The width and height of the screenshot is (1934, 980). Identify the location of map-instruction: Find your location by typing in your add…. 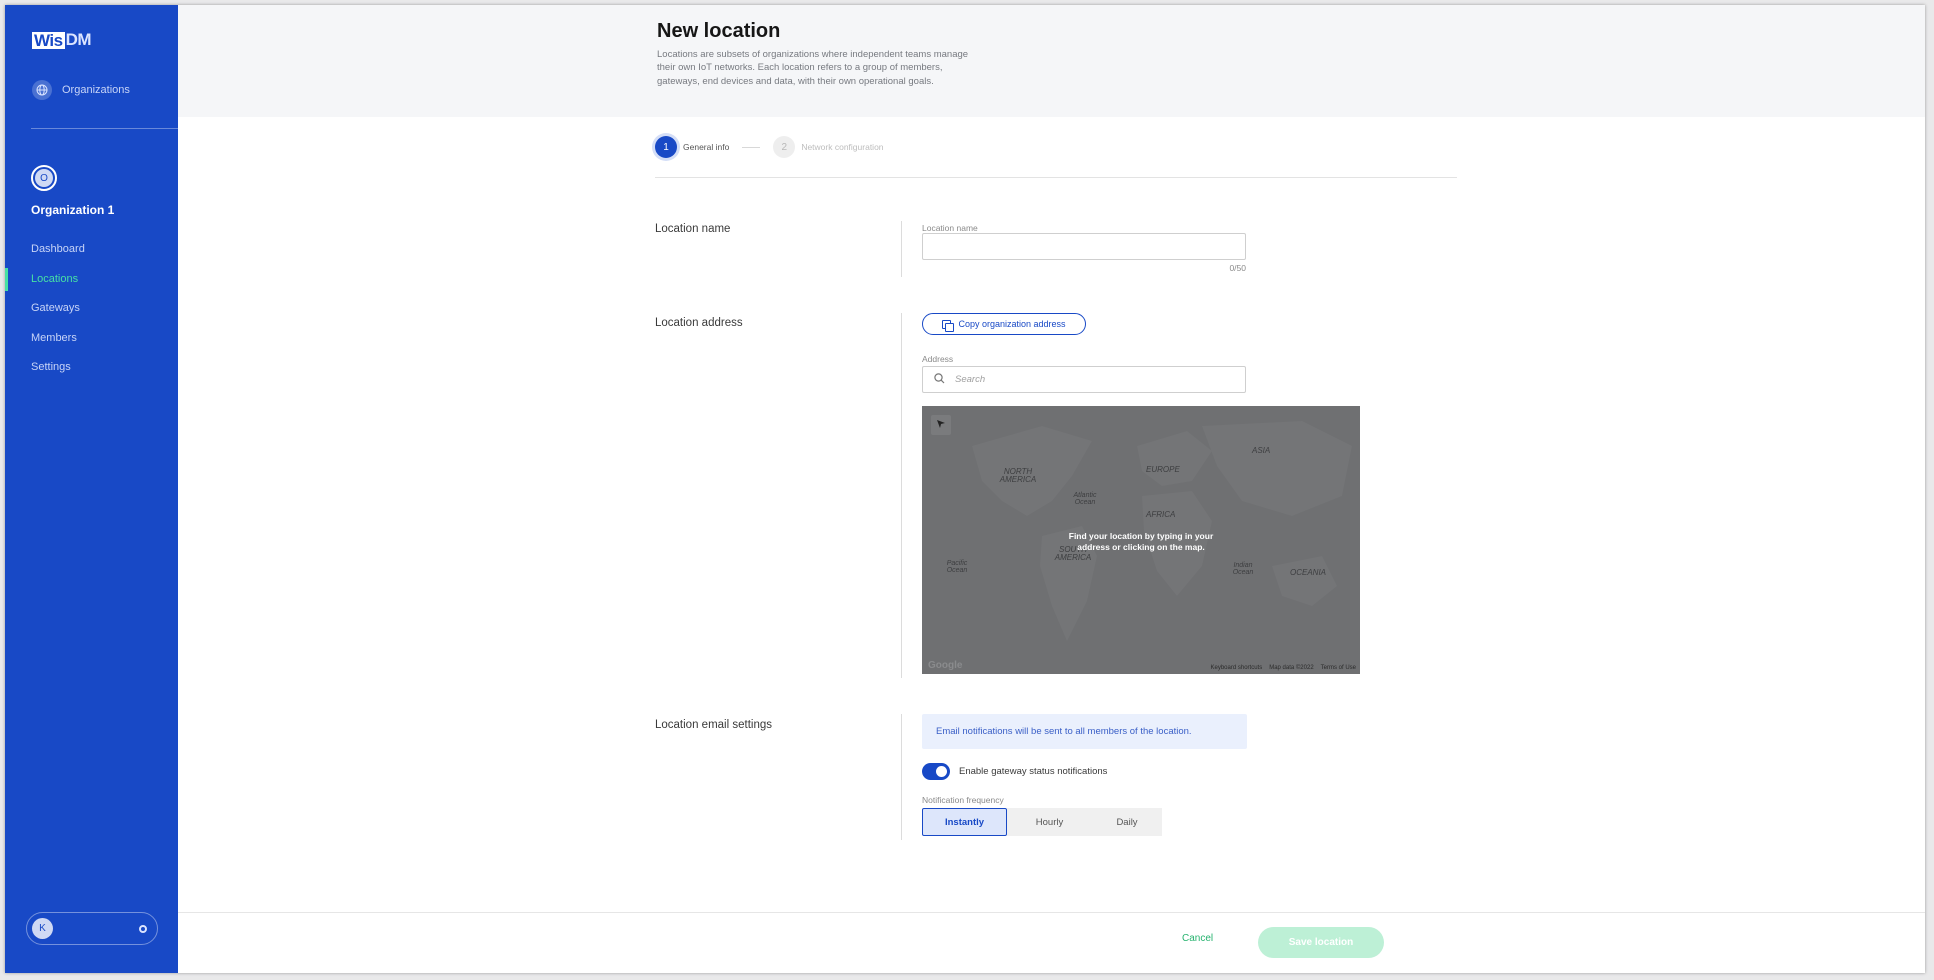
(1141, 541).